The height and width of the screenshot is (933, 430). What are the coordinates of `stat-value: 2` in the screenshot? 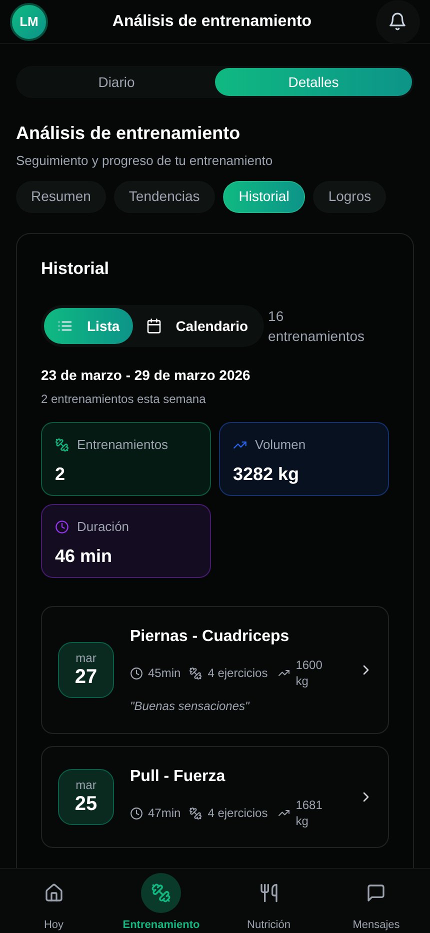 It's located at (60, 474).